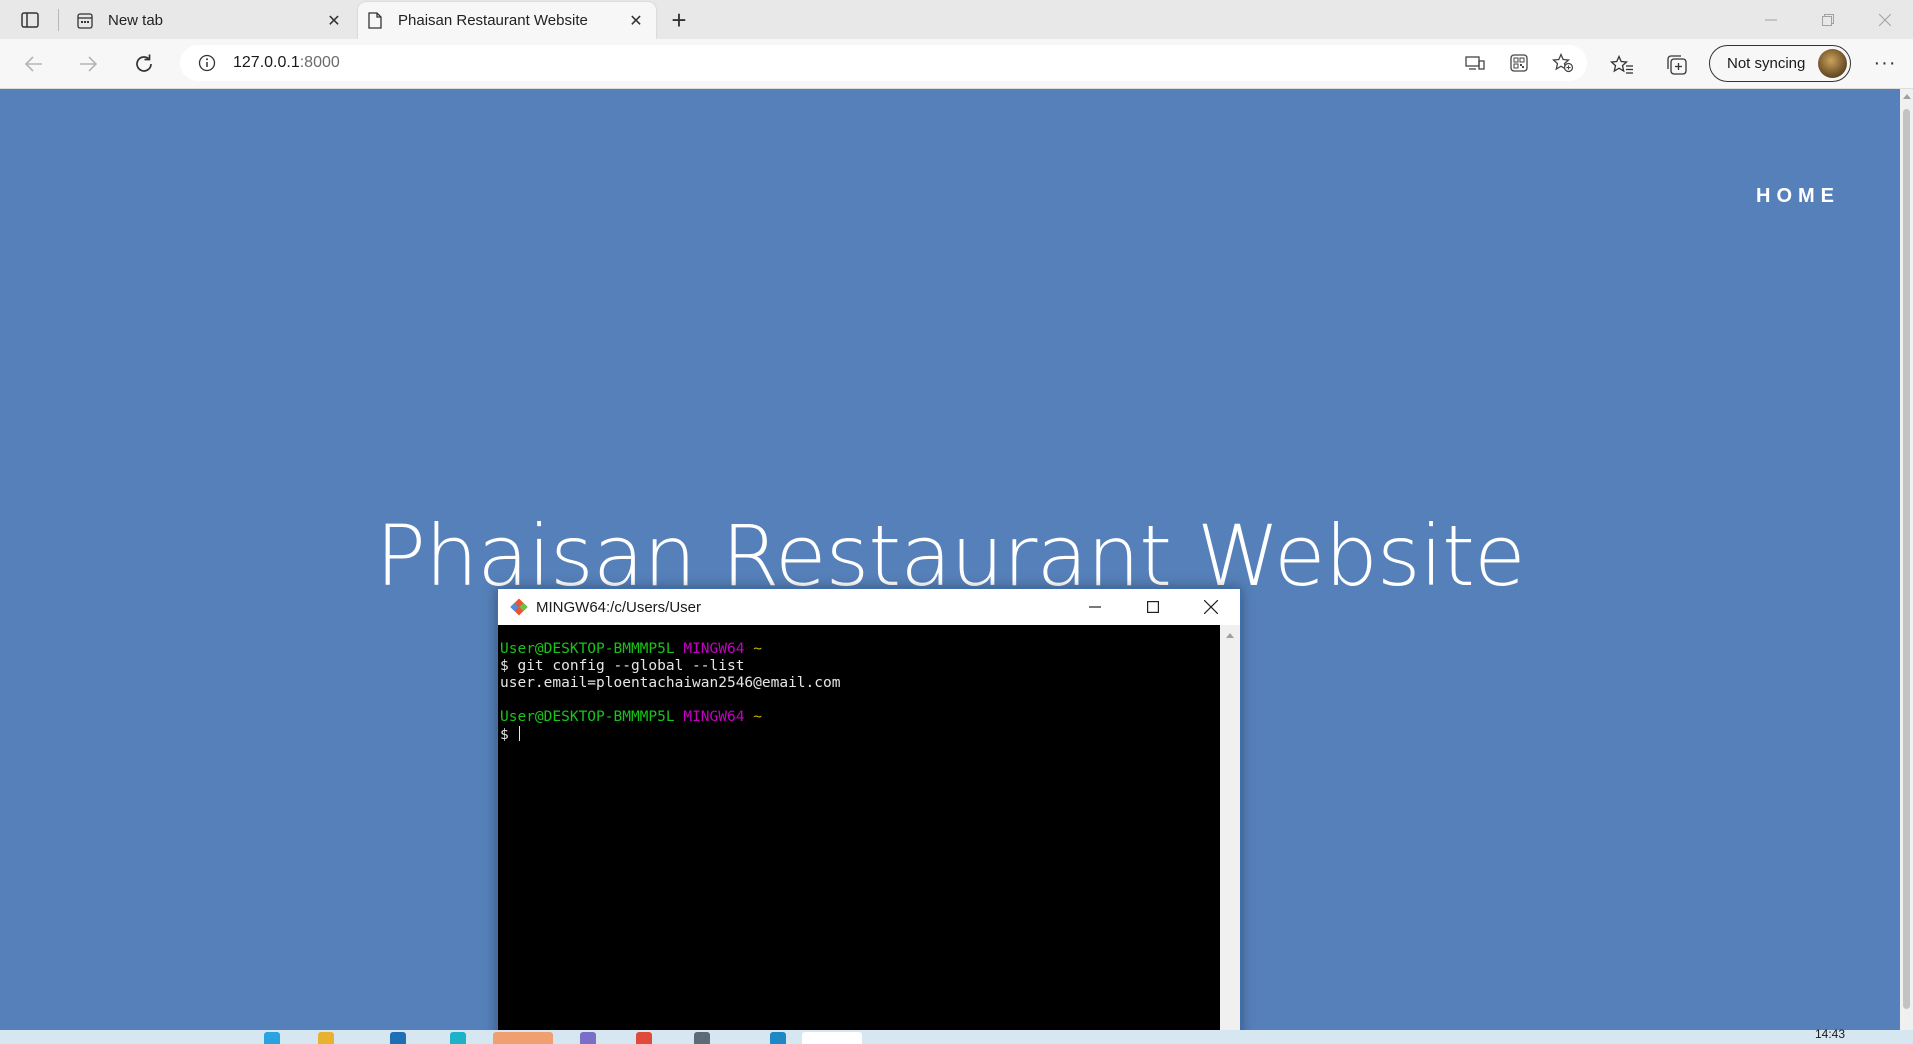 This screenshot has height=1044, width=1913. Describe the element at coordinates (375, 21) in the screenshot. I see `page-icon` at that location.